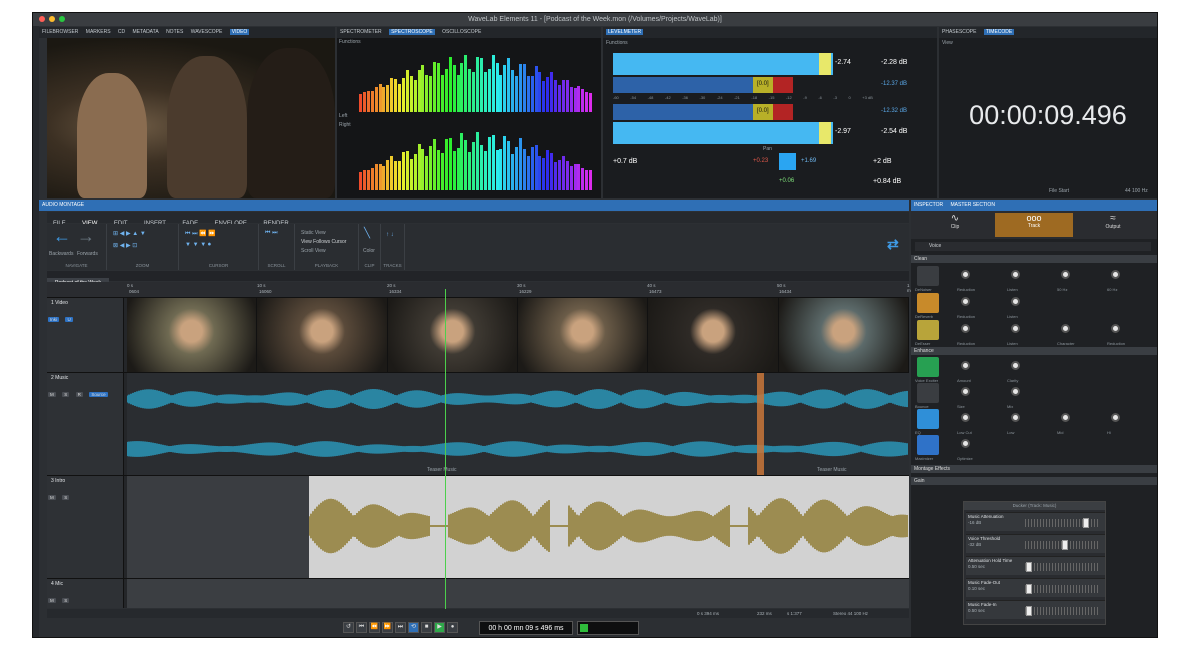 The width and height of the screenshot is (1200, 661). Describe the element at coordinates (413, 627) in the screenshot. I see `loop-icon: ⟲` at that location.